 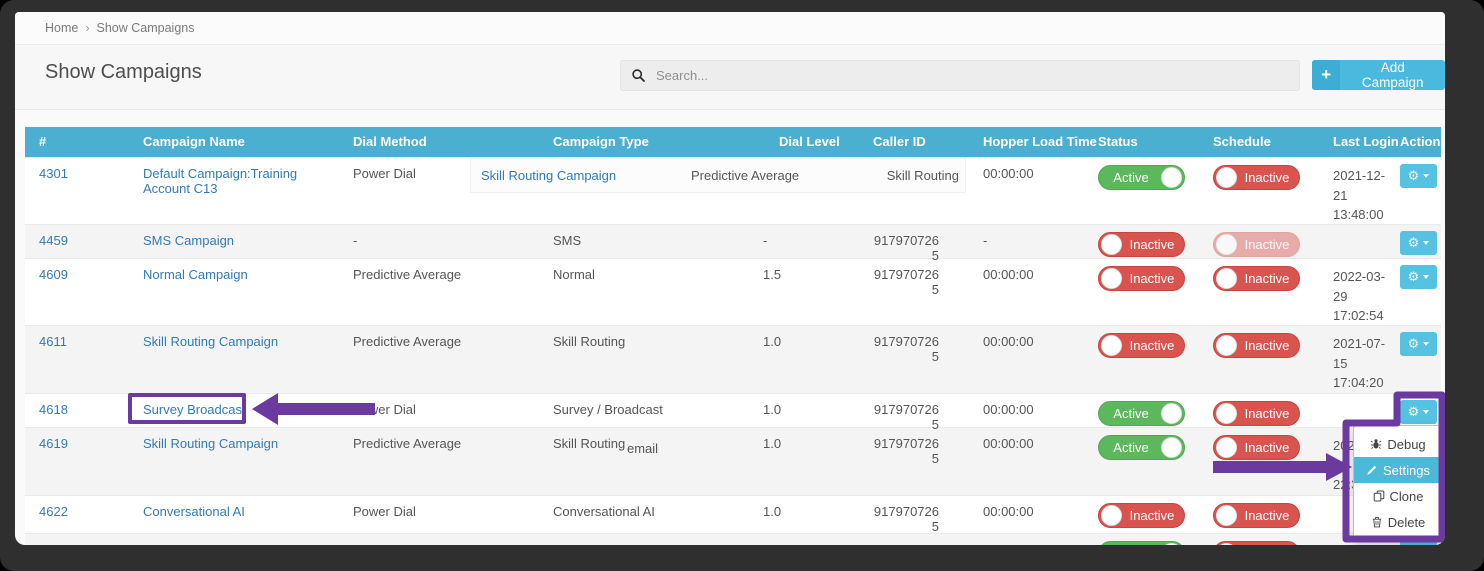 I want to click on col-header-dial-method: Dial Method, so click(x=445, y=142).